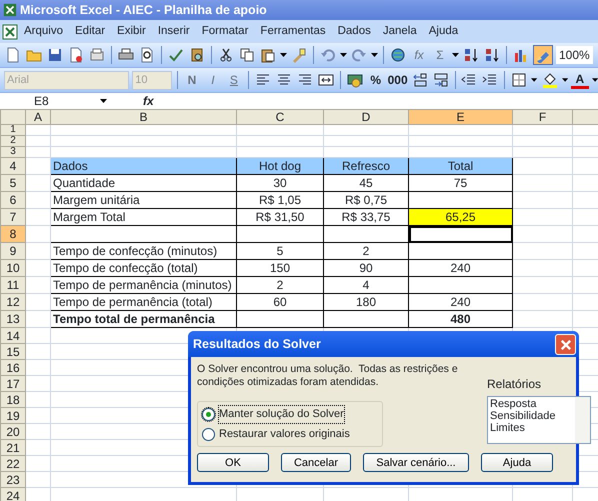 The width and height of the screenshot is (598, 501). What do you see at coordinates (460, 117) in the screenshot?
I see `column-header: E` at bounding box center [460, 117].